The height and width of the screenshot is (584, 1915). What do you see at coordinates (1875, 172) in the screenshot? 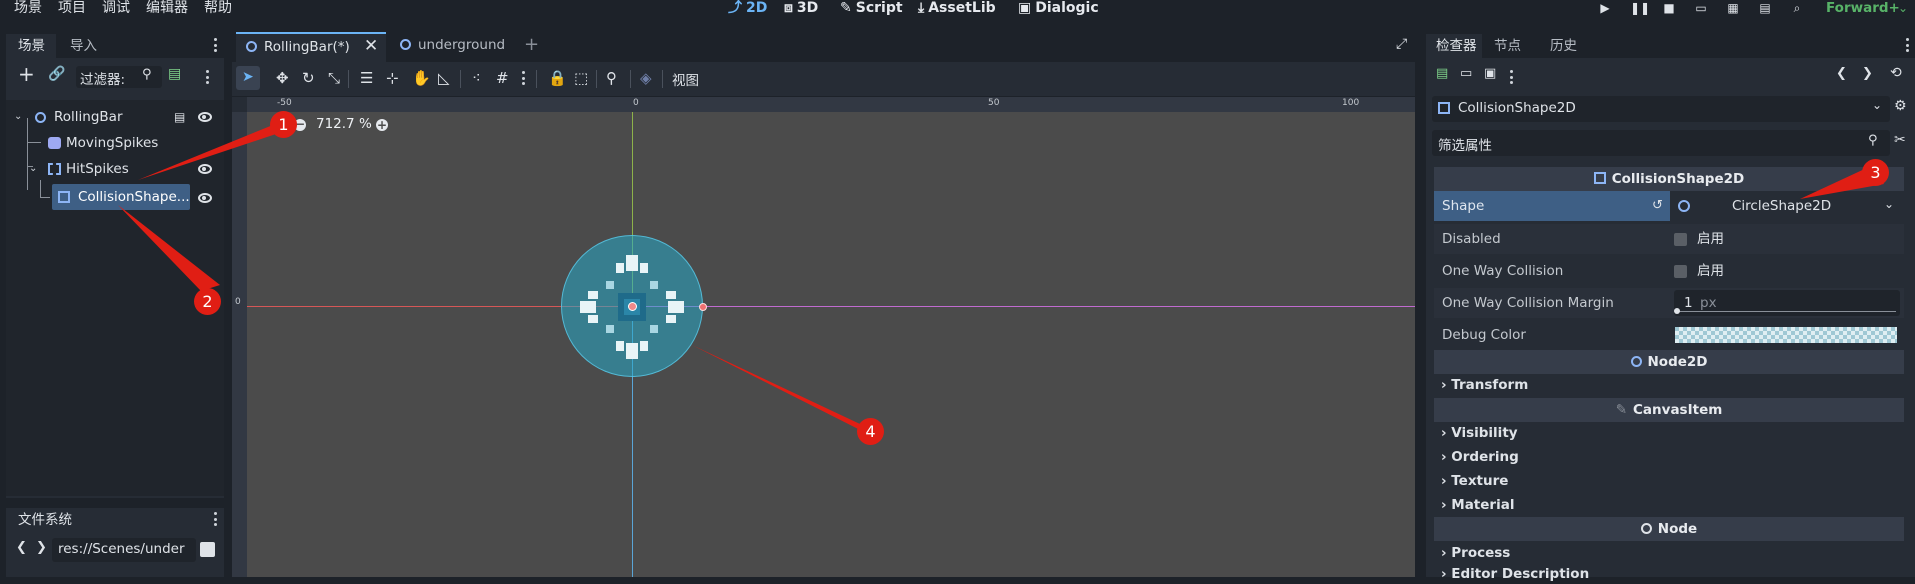
I see `annotation-marker: 3` at bounding box center [1875, 172].